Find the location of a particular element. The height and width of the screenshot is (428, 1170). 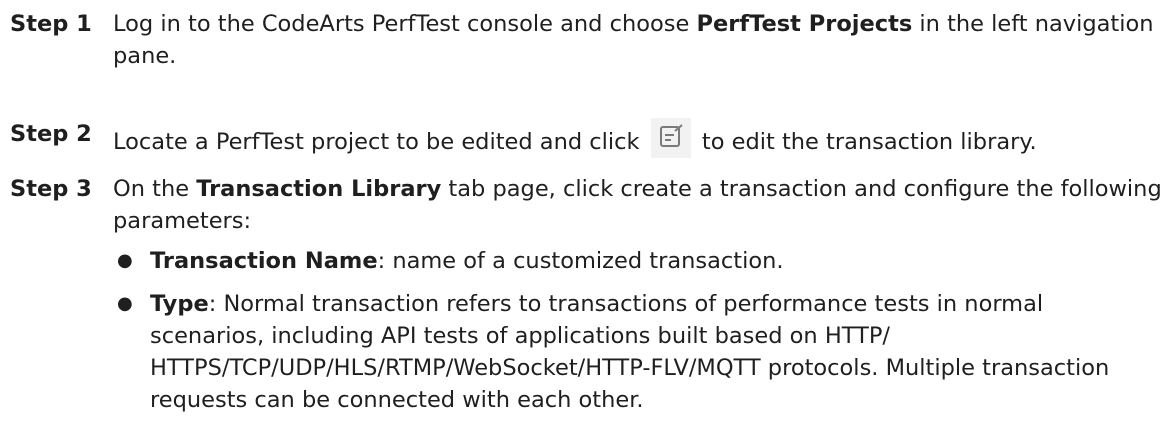

param-term: Type is located at coordinates (179, 304).